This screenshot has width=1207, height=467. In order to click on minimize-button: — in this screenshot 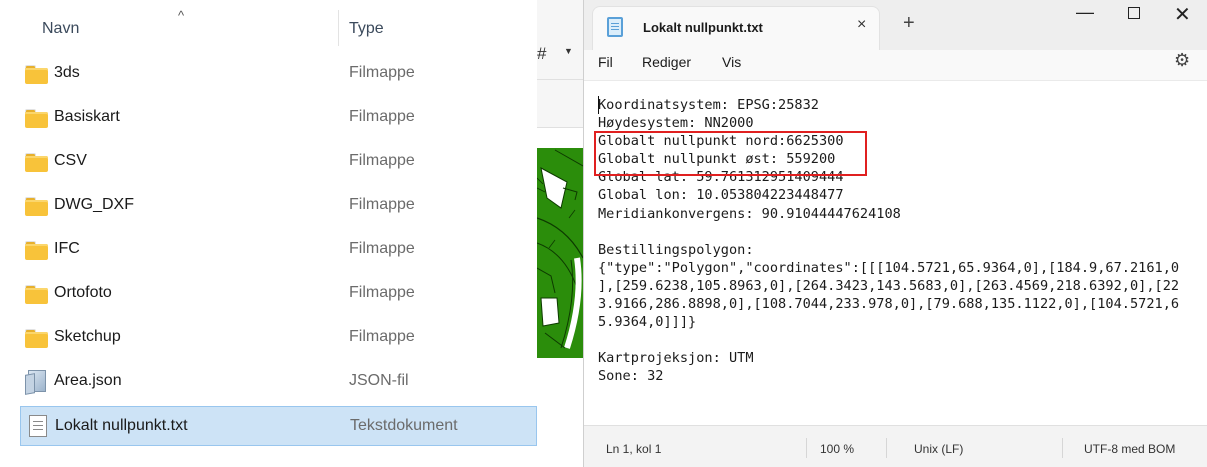, I will do `click(1085, 12)`.